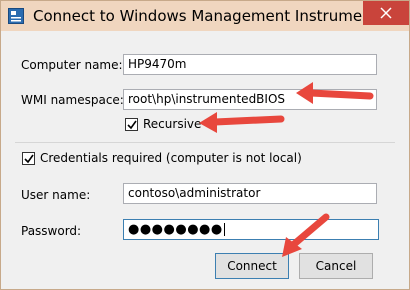 This screenshot has width=410, height=290. I want to click on connect-button: Connect, so click(252, 266).